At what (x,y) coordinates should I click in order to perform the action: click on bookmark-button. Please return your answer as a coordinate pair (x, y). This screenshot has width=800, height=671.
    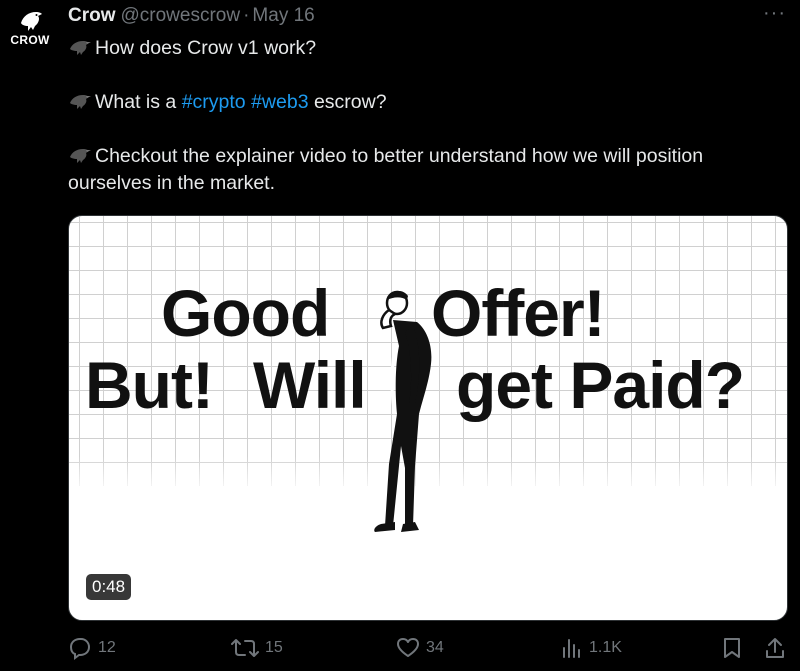
    Looking at the image, I should click on (732, 648).